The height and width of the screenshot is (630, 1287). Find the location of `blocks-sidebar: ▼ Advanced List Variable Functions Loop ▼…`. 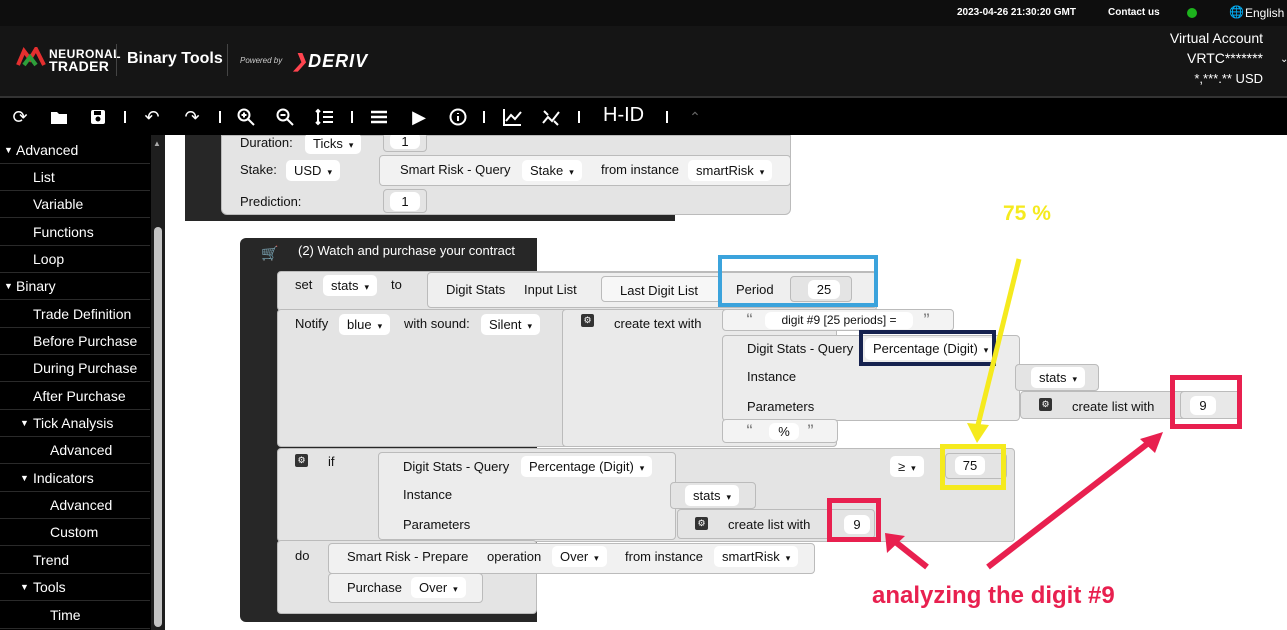

blocks-sidebar: ▼ Advanced List Variable Functions Loop ▼… is located at coordinates (82, 382).